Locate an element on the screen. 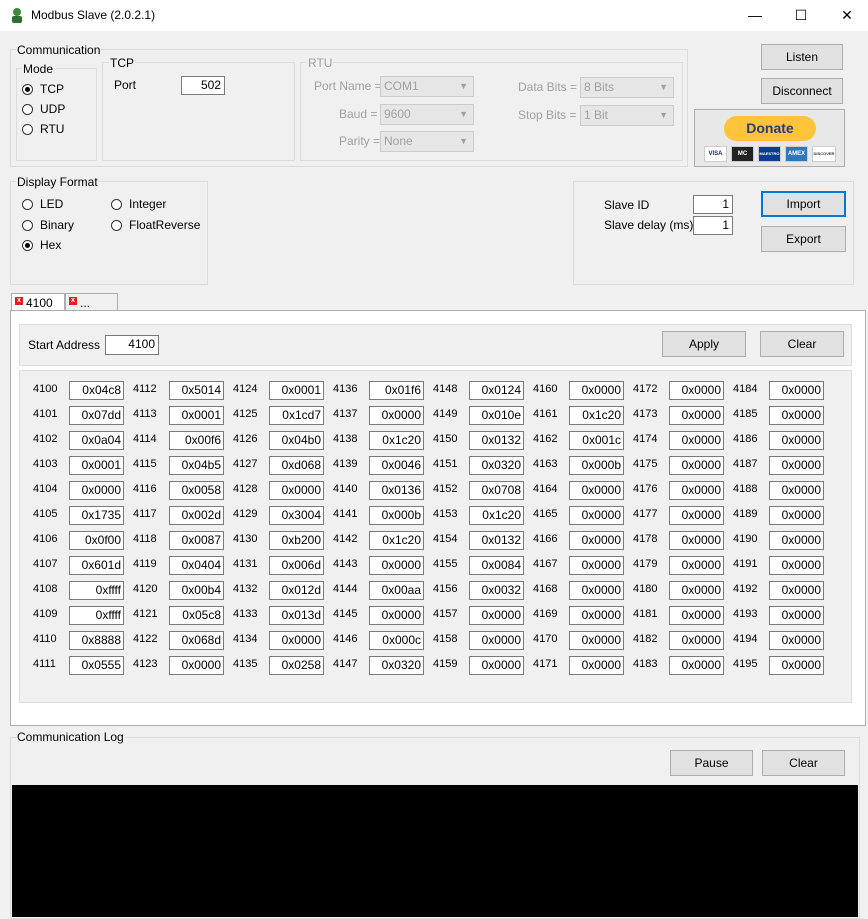 The width and height of the screenshot is (868, 919). listen-button: Listen is located at coordinates (802, 57).